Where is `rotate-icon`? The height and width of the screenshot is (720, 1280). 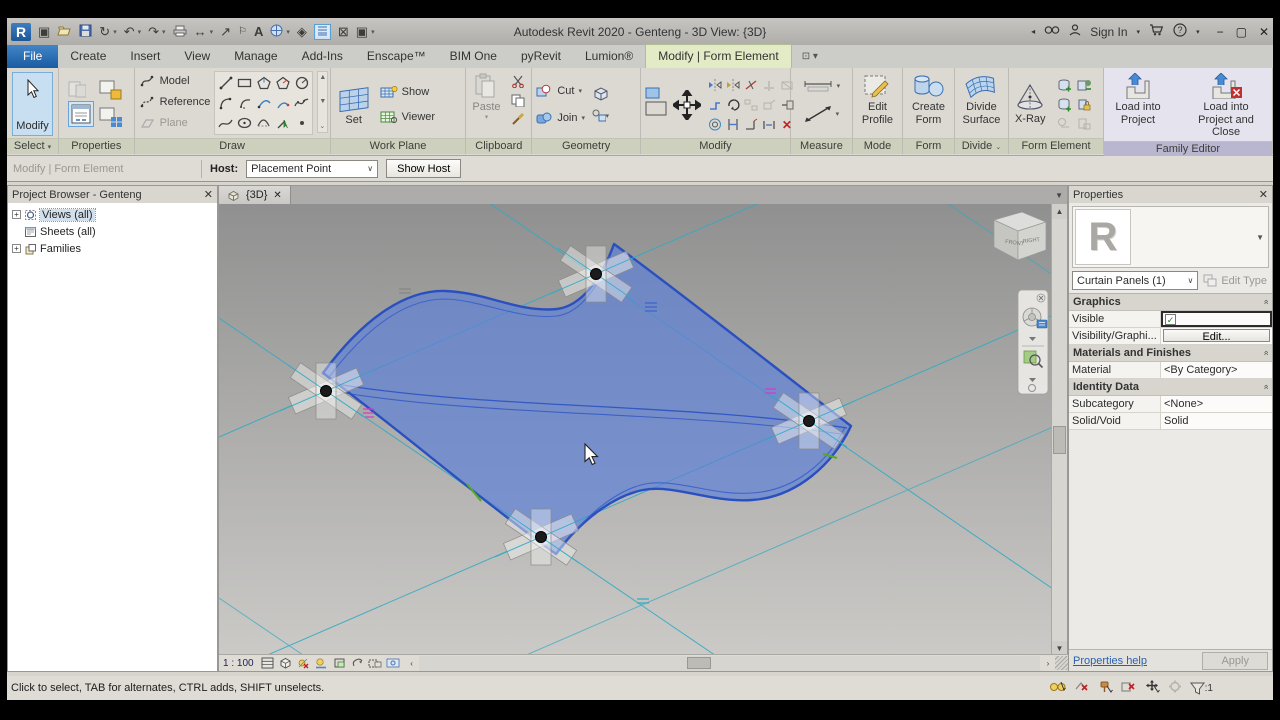 rotate-icon is located at coordinates (733, 105).